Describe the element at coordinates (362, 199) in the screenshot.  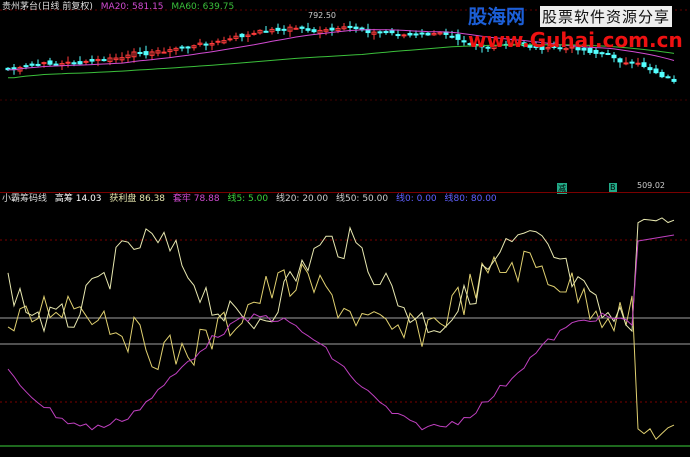
I see `indicator-v6: 线50: 50.00` at that location.